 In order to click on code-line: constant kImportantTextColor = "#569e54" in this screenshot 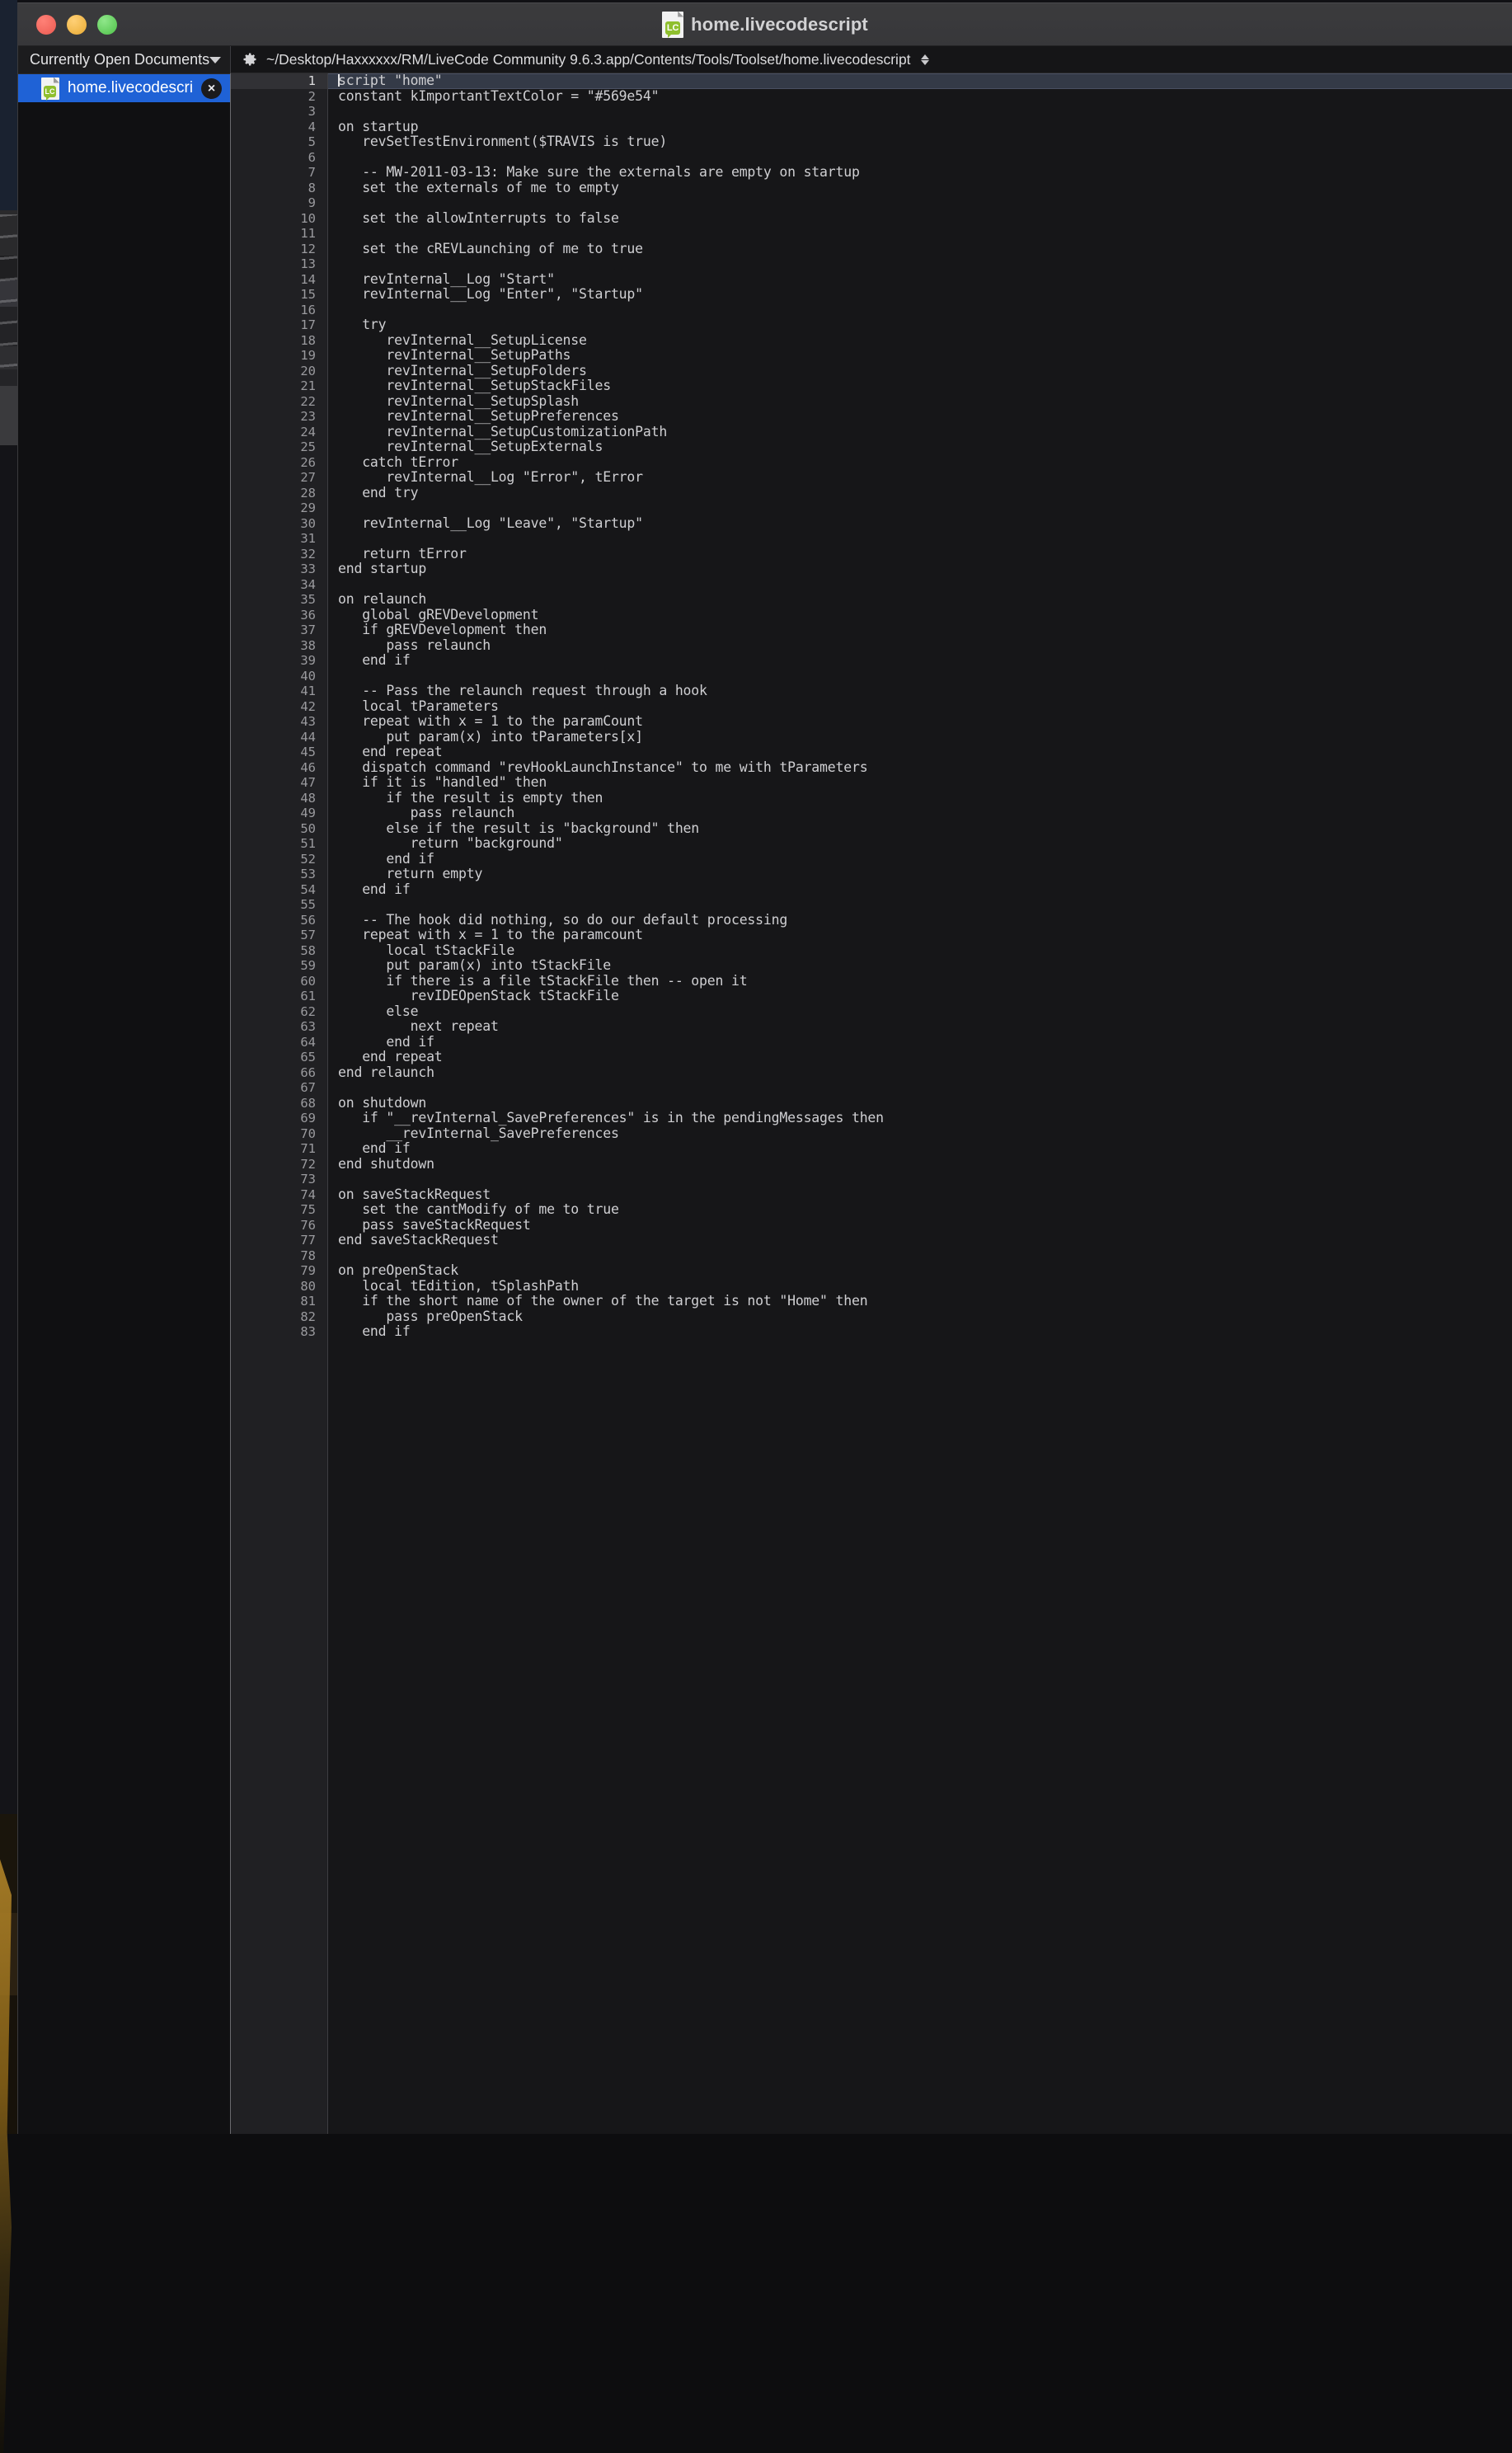, I will do `click(920, 97)`.